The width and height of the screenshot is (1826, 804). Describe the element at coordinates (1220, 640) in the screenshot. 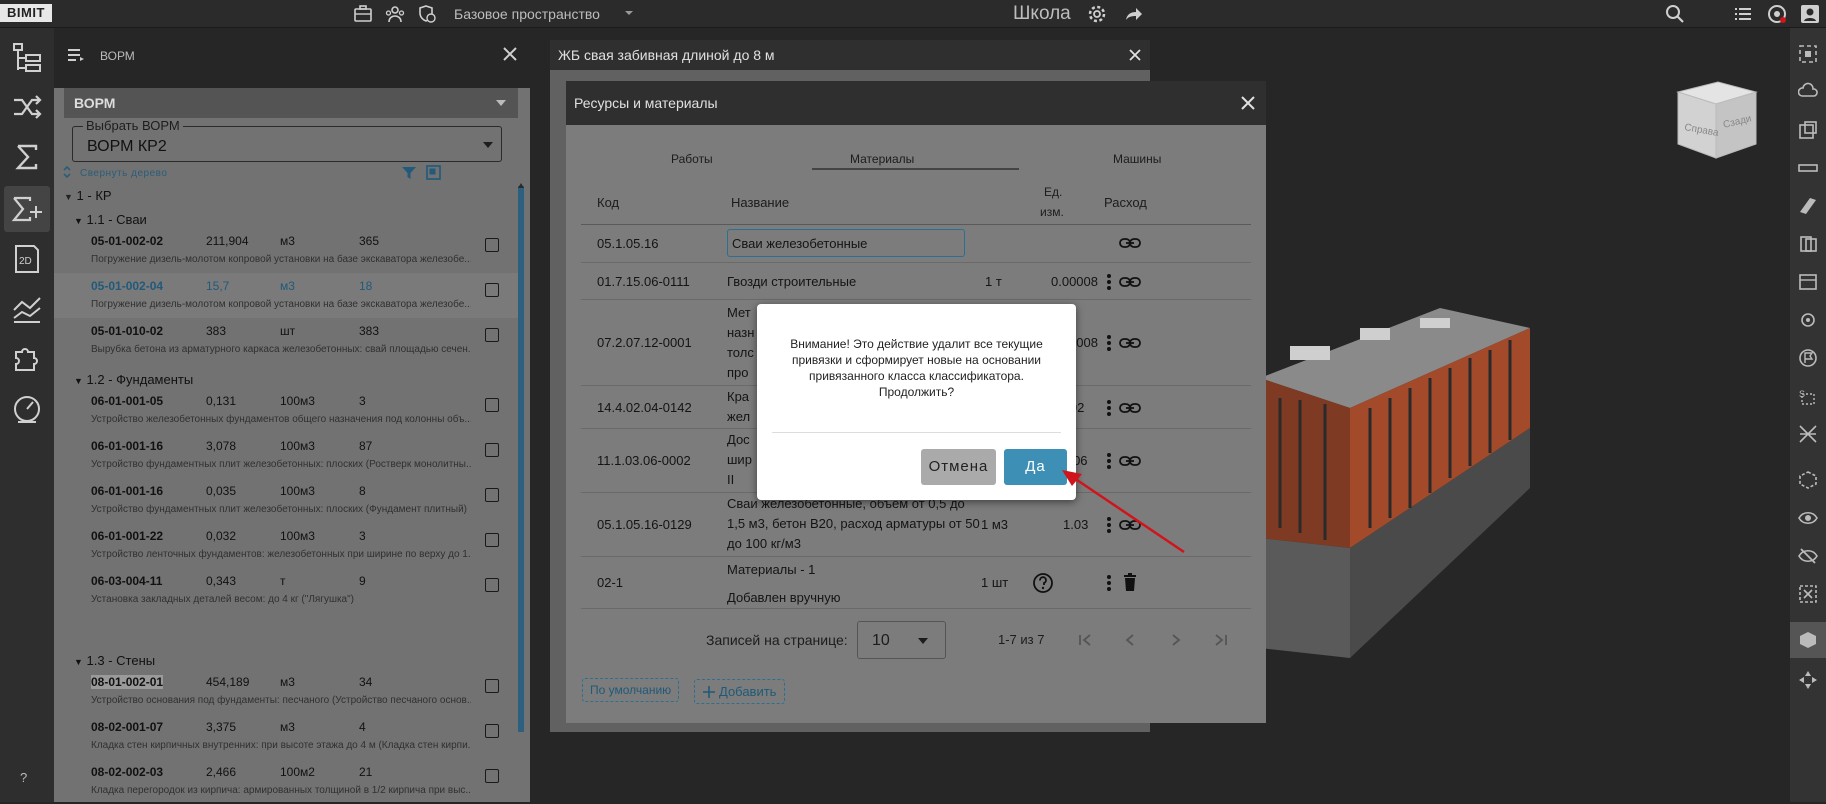

I see `last-page-icon` at that location.